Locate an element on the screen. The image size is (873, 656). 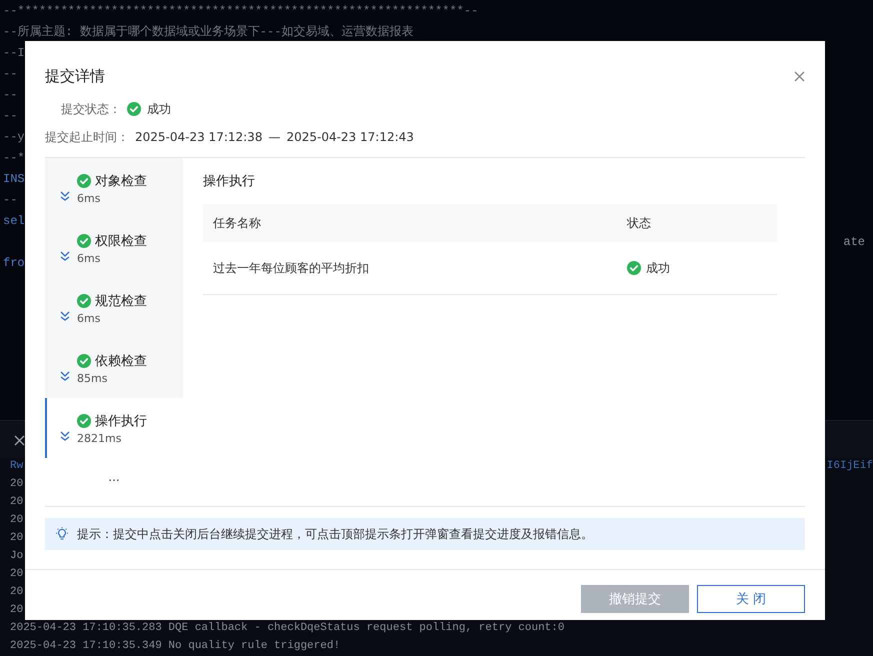
section-title: 操作执行 is located at coordinates (229, 182).